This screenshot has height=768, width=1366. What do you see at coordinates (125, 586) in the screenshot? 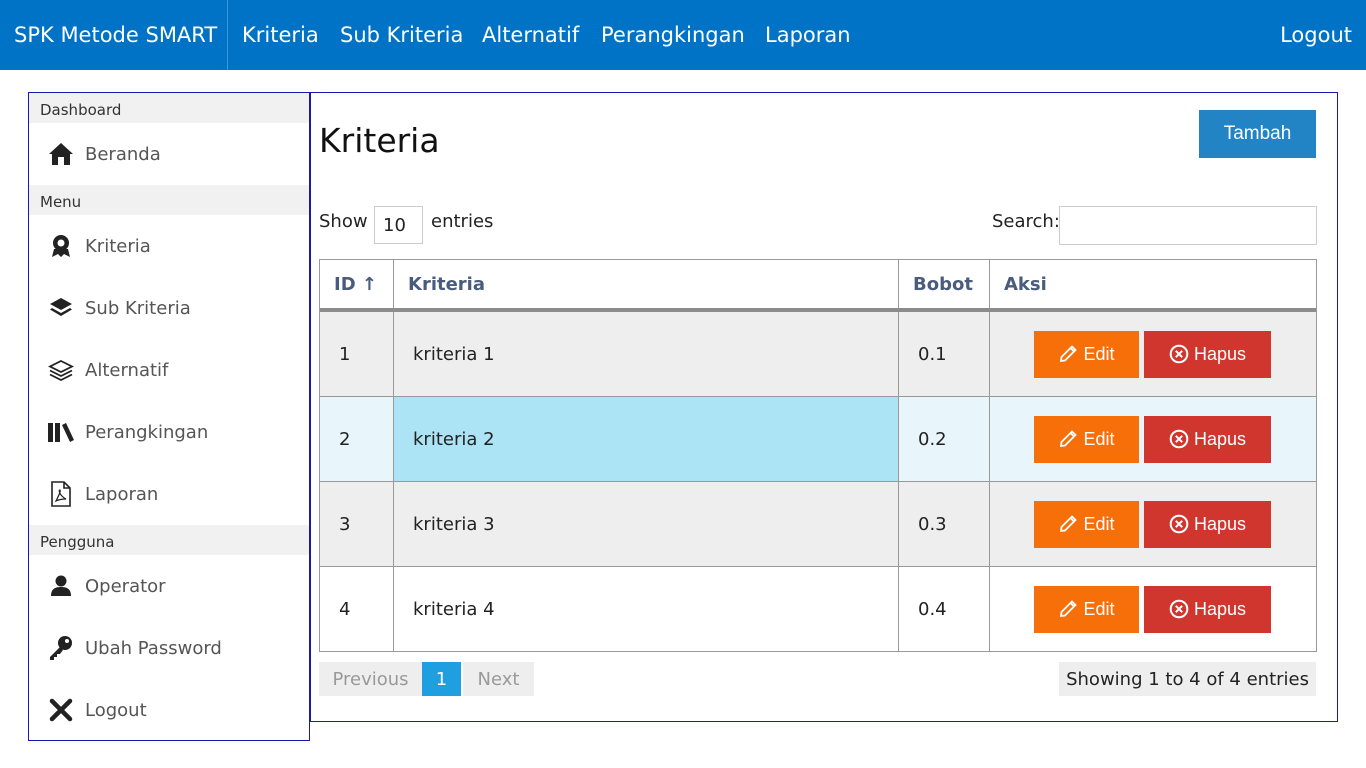
I see `sidebar-item-label: Operator` at bounding box center [125, 586].